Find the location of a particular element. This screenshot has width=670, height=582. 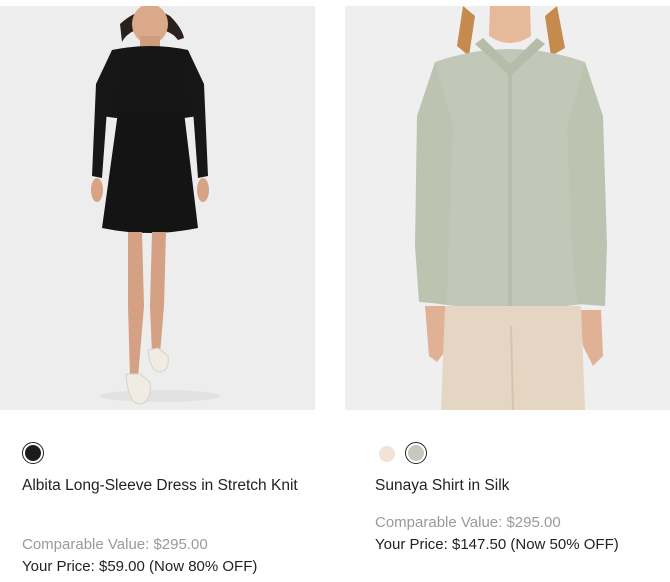

your-price: Your Price: $147.50 (Now 50% OFF) is located at coordinates (497, 544).